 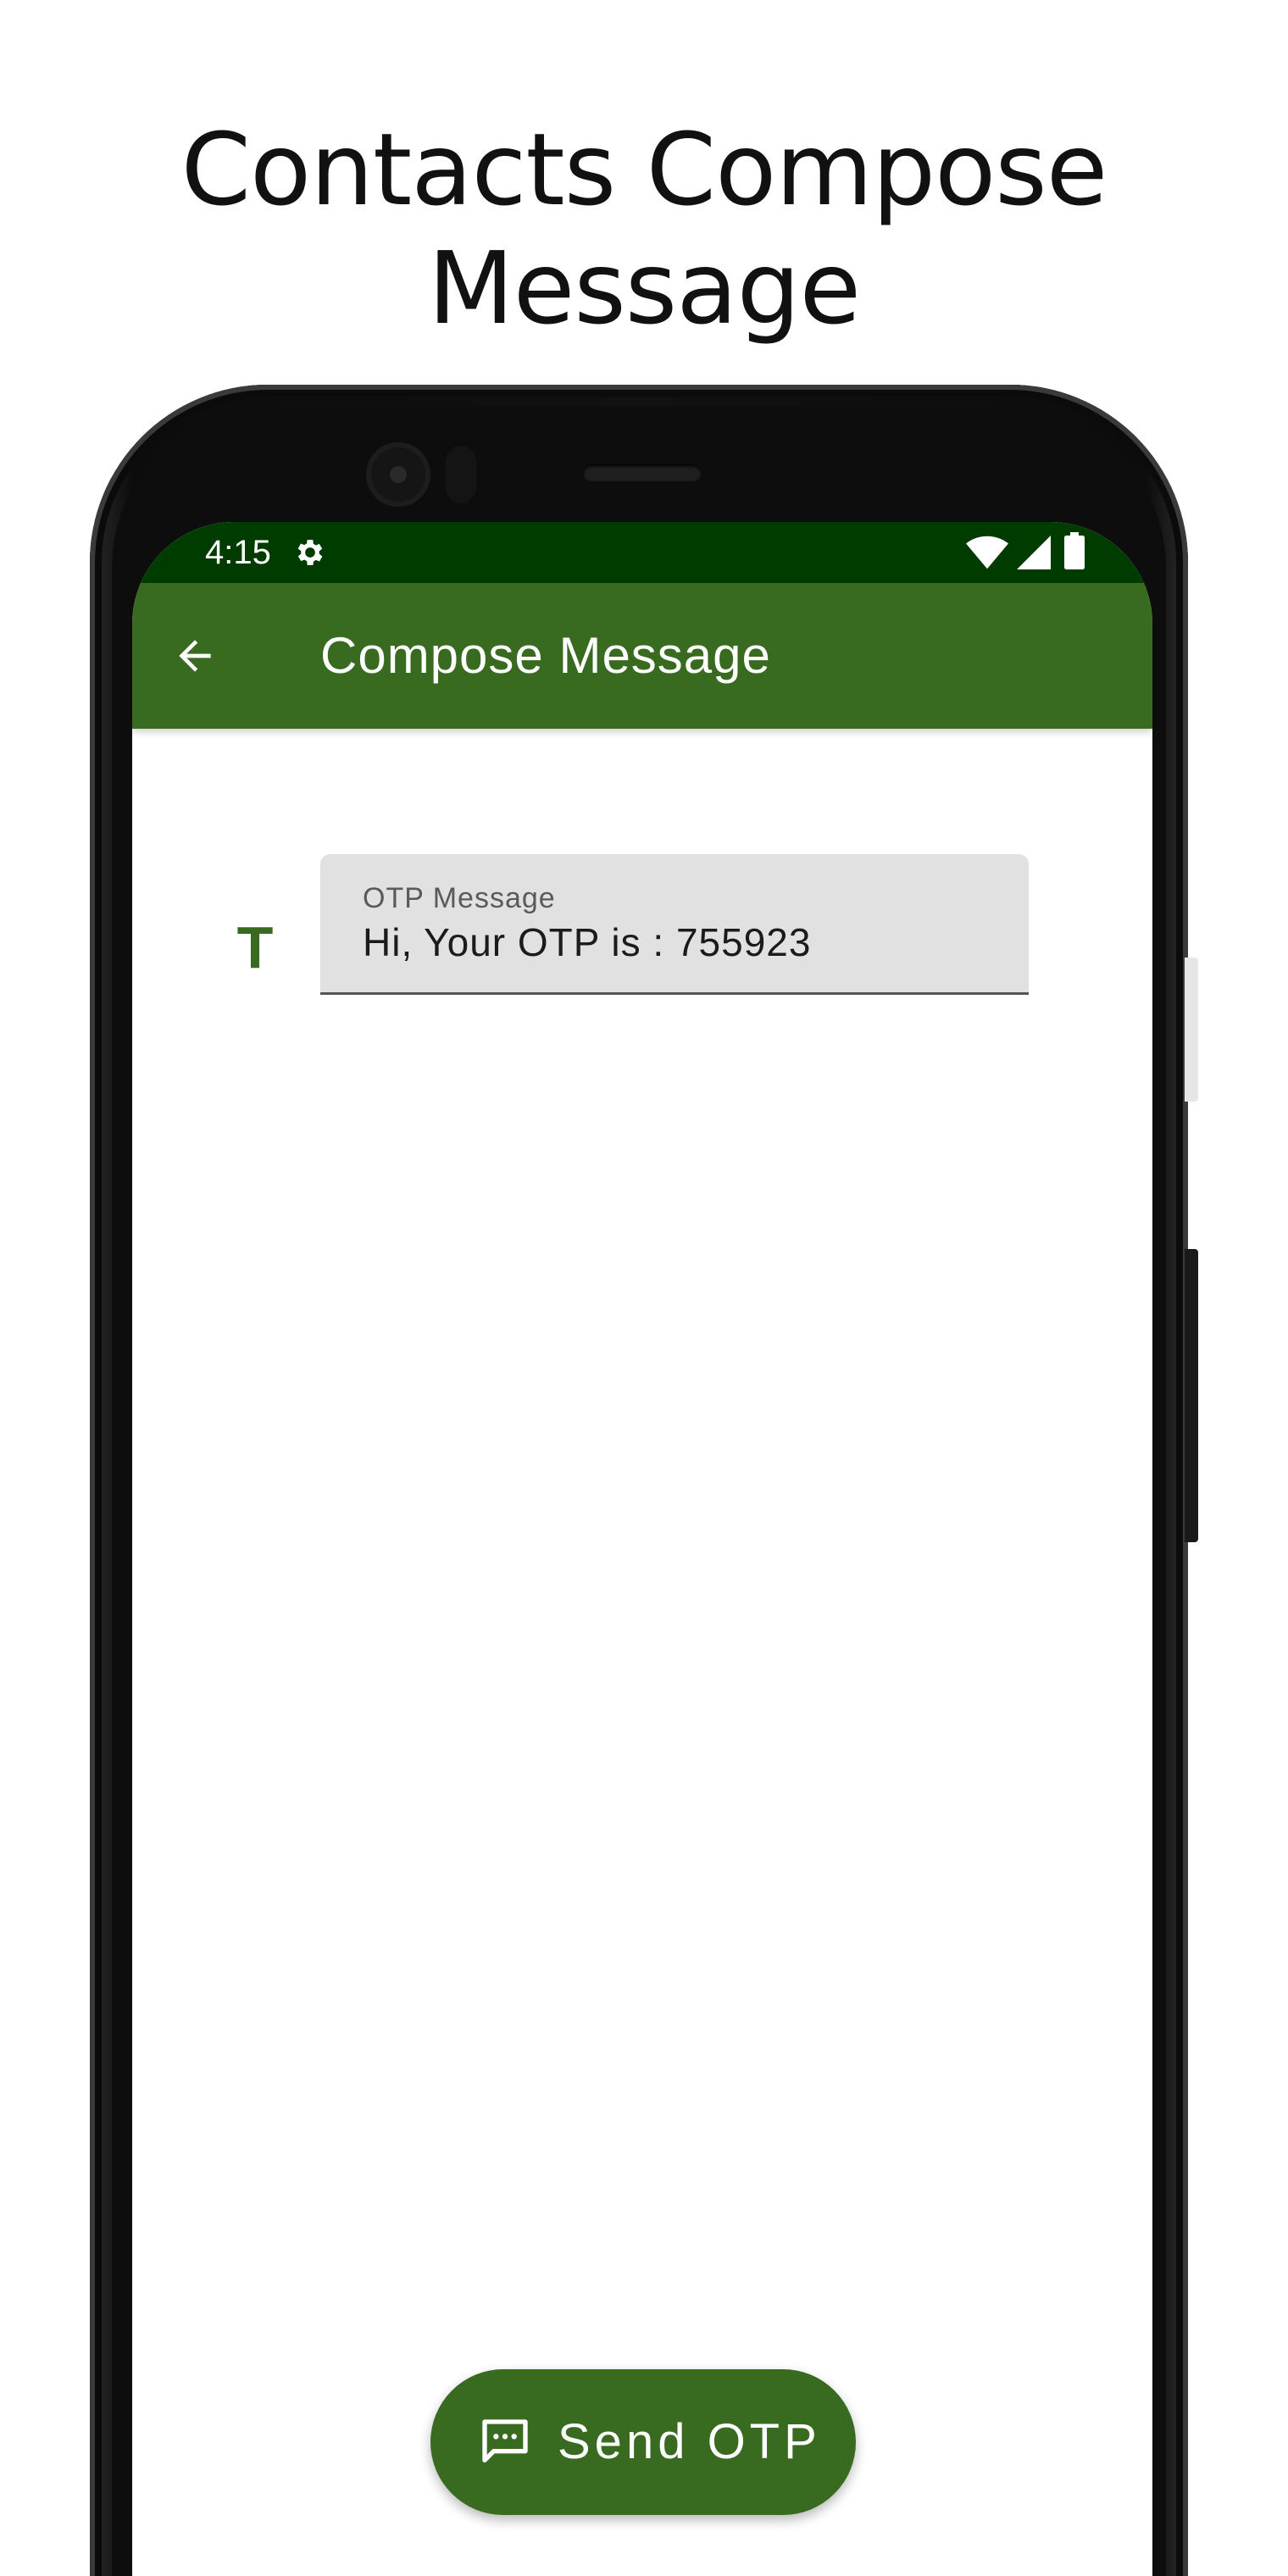 What do you see at coordinates (587, 942) in the screenshot?
I see `otp-message-input: Hi, Your OTP is : 755923` at bounding box center [587, 942].